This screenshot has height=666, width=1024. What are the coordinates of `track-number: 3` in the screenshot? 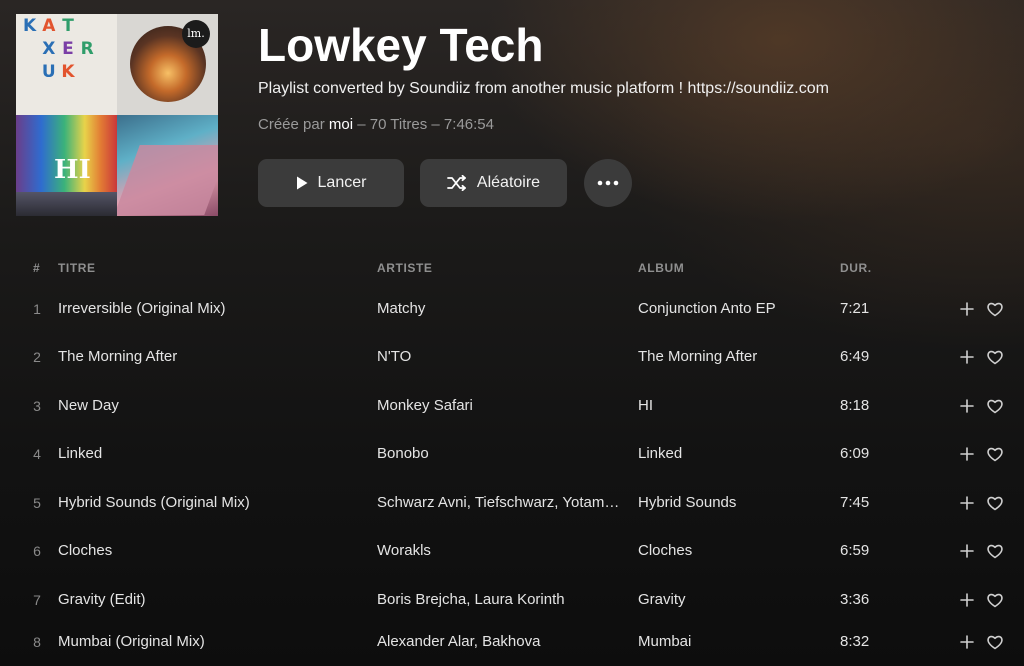 It's located at (37, 406).